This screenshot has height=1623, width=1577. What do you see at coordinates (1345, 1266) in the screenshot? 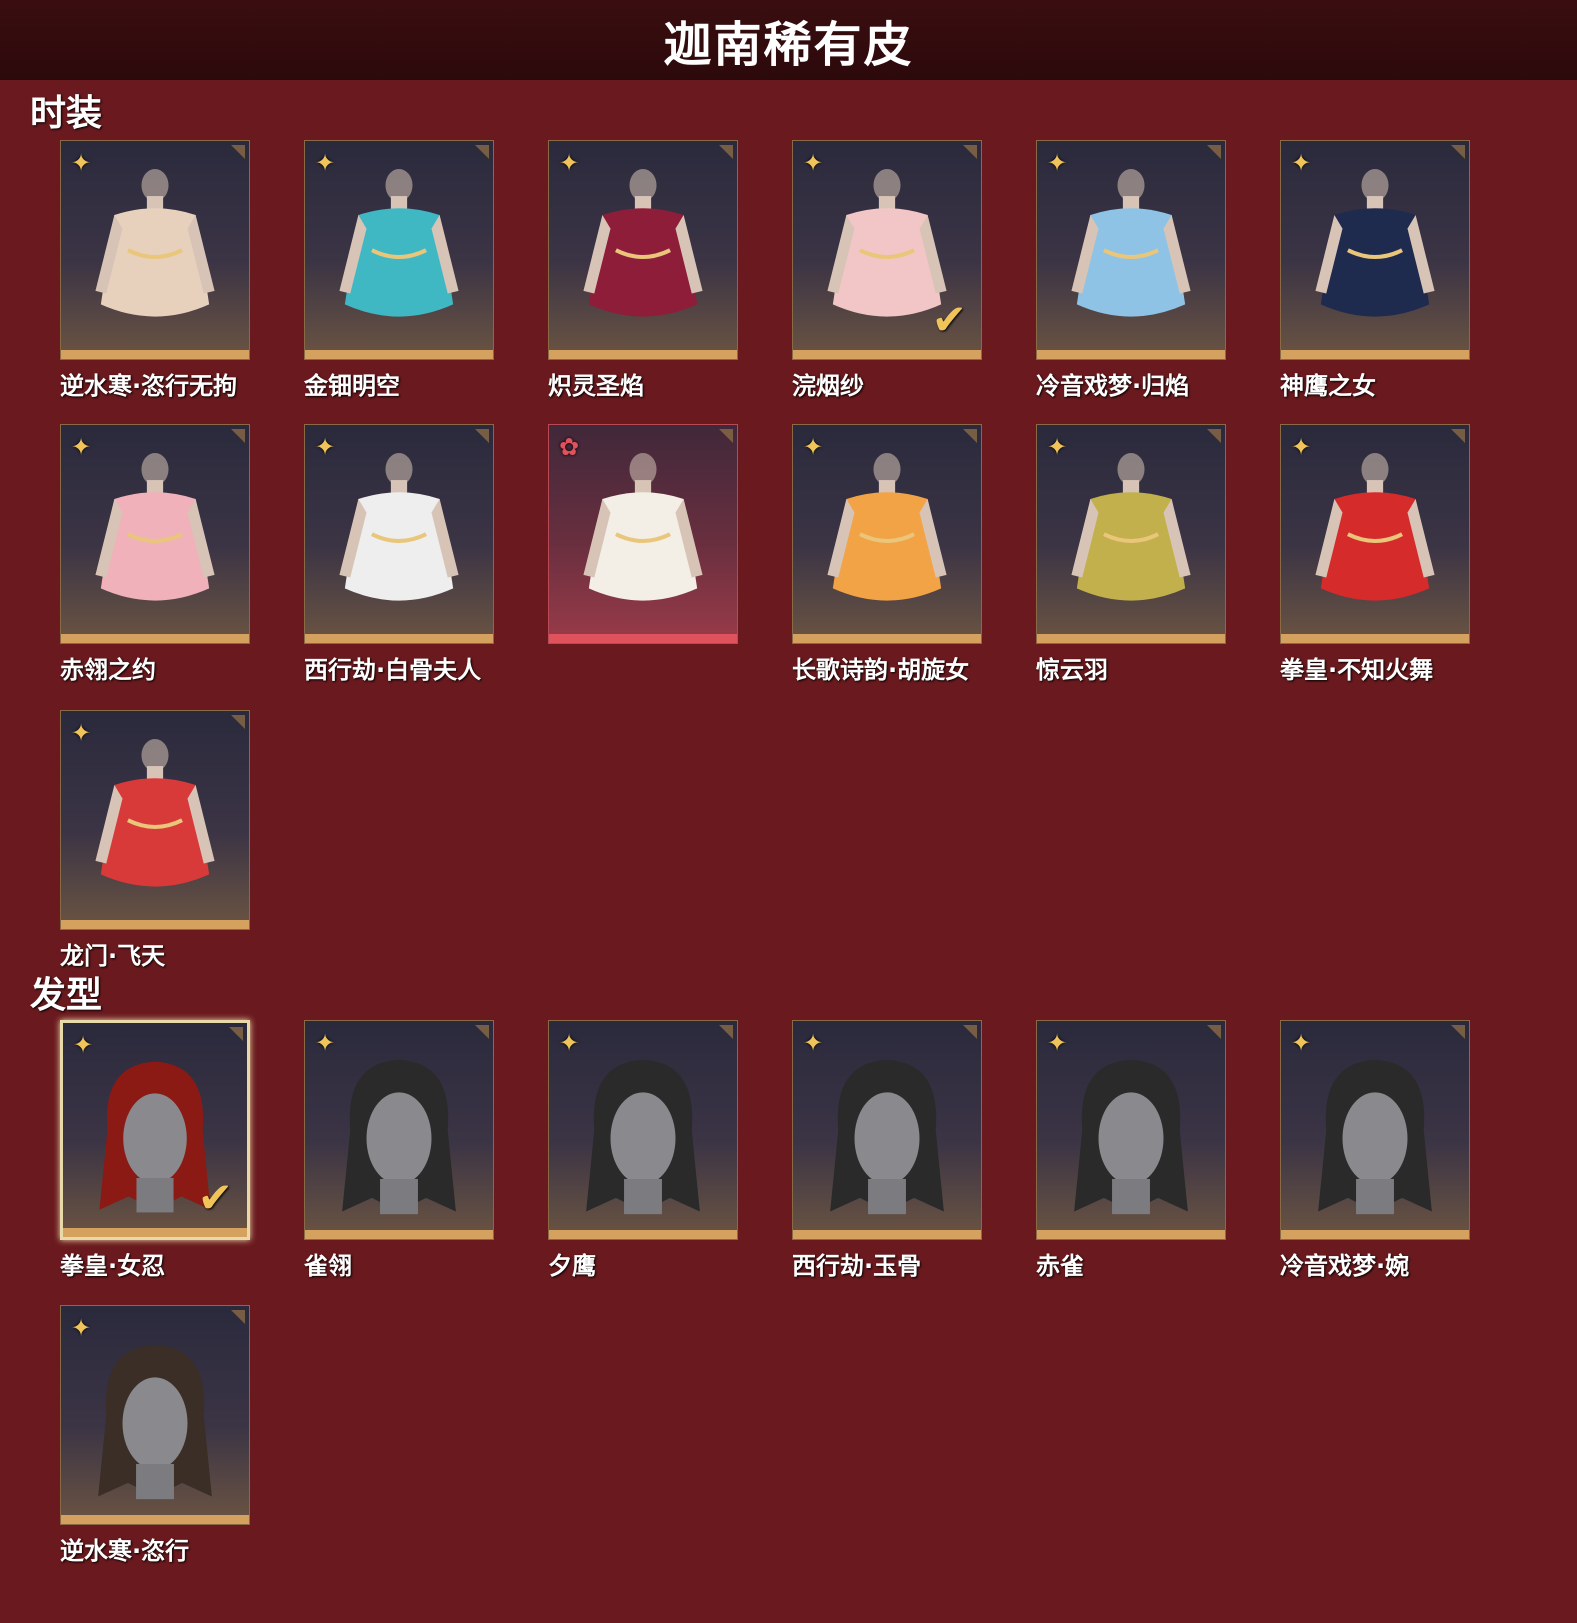
I see `item-label: 冷音戏梦·婉` at bounding box center [1345, 1266].